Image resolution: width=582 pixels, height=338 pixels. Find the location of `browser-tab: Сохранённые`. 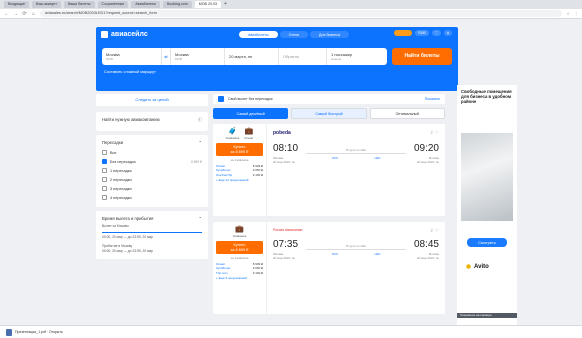

browser-tab: Сохранённые is located at coordinates (113, 4).